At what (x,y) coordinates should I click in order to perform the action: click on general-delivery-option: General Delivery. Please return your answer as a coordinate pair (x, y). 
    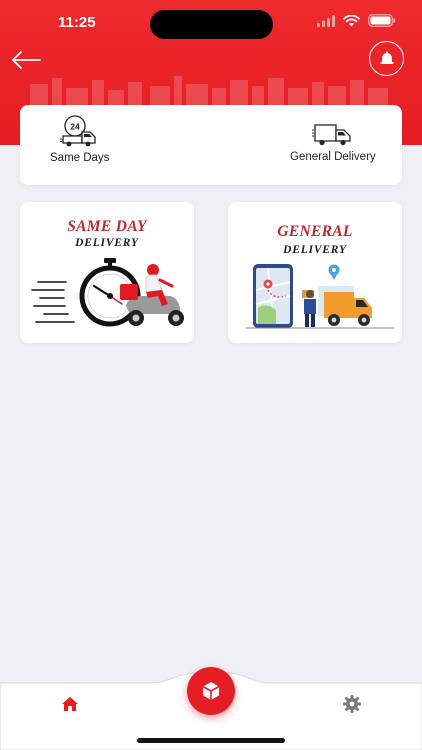
    Looking at the image, I should click on (333, 143).